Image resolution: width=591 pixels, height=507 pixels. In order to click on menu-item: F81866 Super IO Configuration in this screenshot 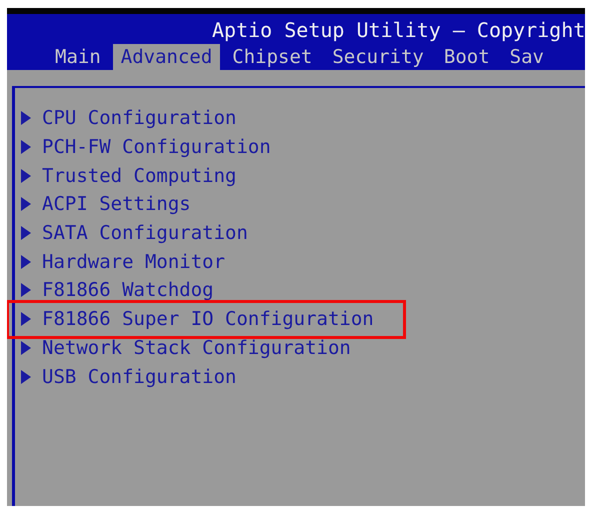, I will do `click(208, 319)`.